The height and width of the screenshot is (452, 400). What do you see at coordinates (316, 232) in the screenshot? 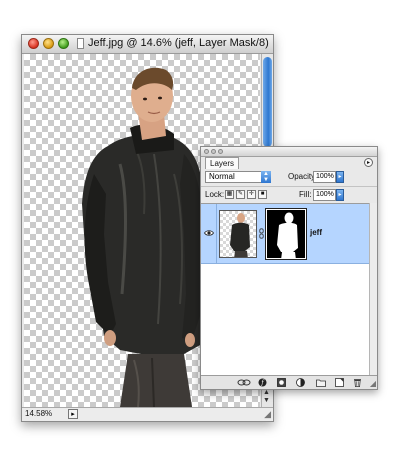
I see `layer-name: jeff` at bounding box center [316, 232].